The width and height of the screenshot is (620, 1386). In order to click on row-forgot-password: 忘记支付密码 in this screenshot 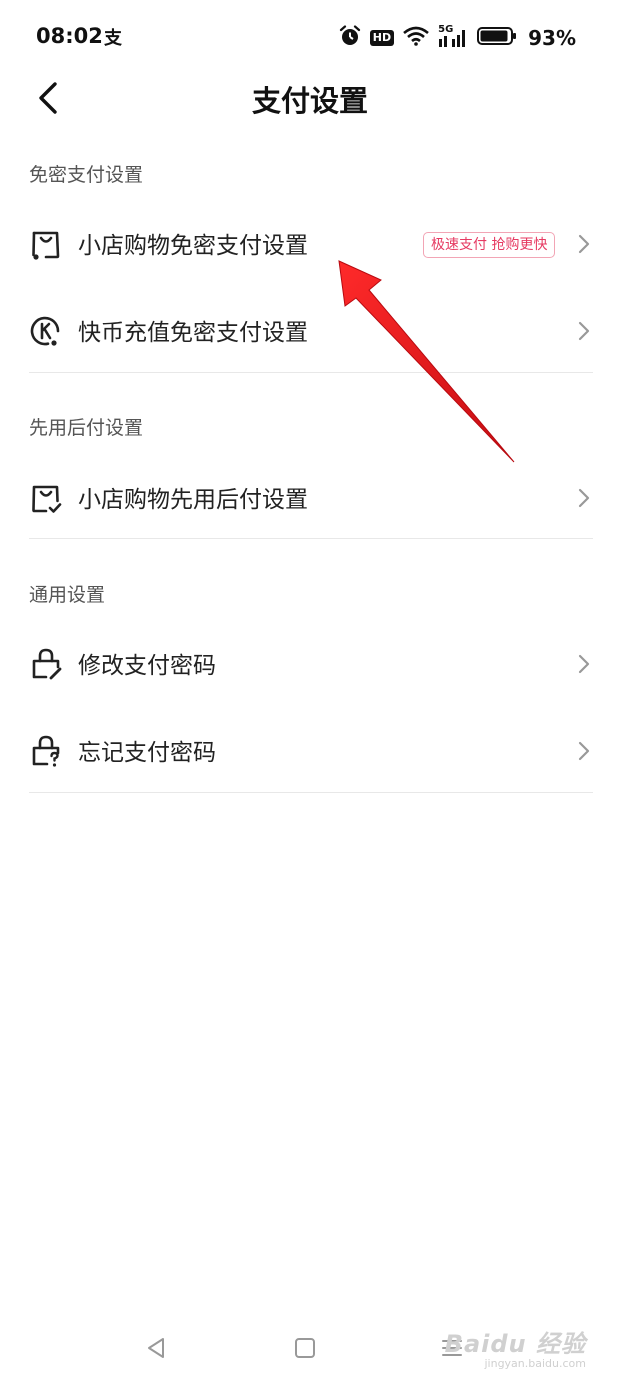, I will do `click(310, 750)`.